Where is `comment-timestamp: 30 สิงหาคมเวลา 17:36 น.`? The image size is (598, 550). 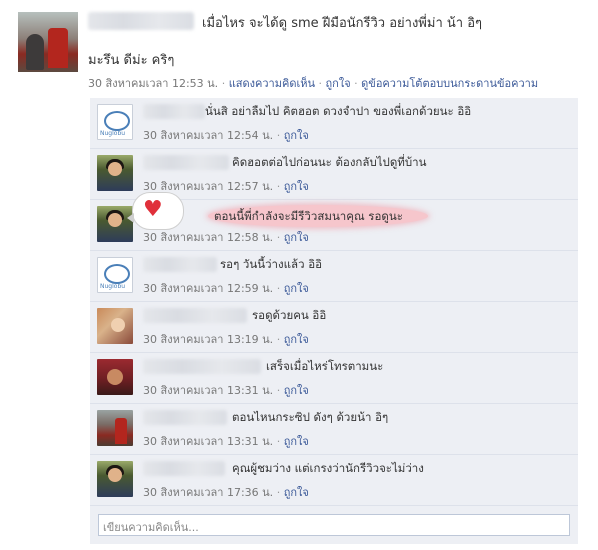
comment-timestamp: 30 สิงหาคมเวลา 17:36 น. is located at coordinates (208, 492).